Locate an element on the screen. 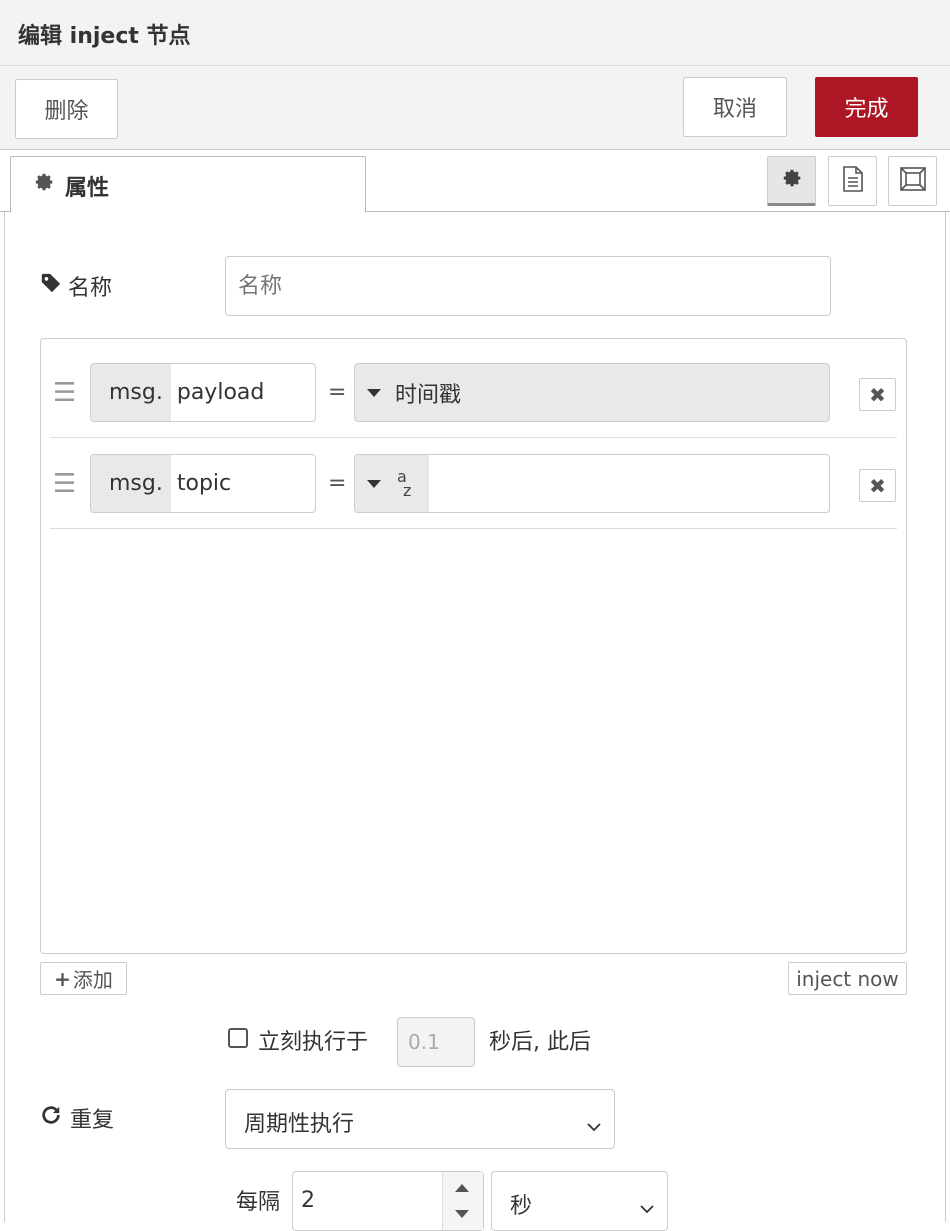 The image size is (950, 1231). interval-value: 2 is located at coordinates (308, 1200).